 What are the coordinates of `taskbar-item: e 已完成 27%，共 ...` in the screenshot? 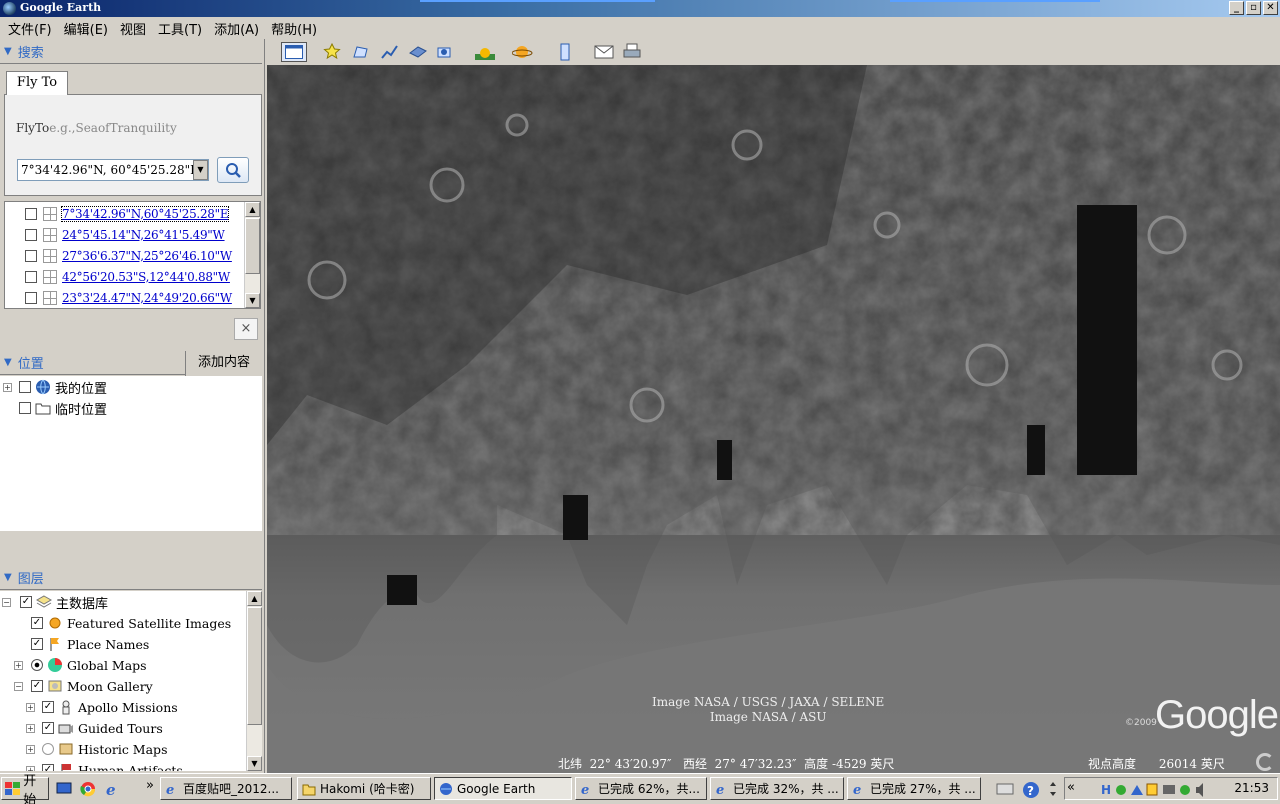 It's located at (914, 788).